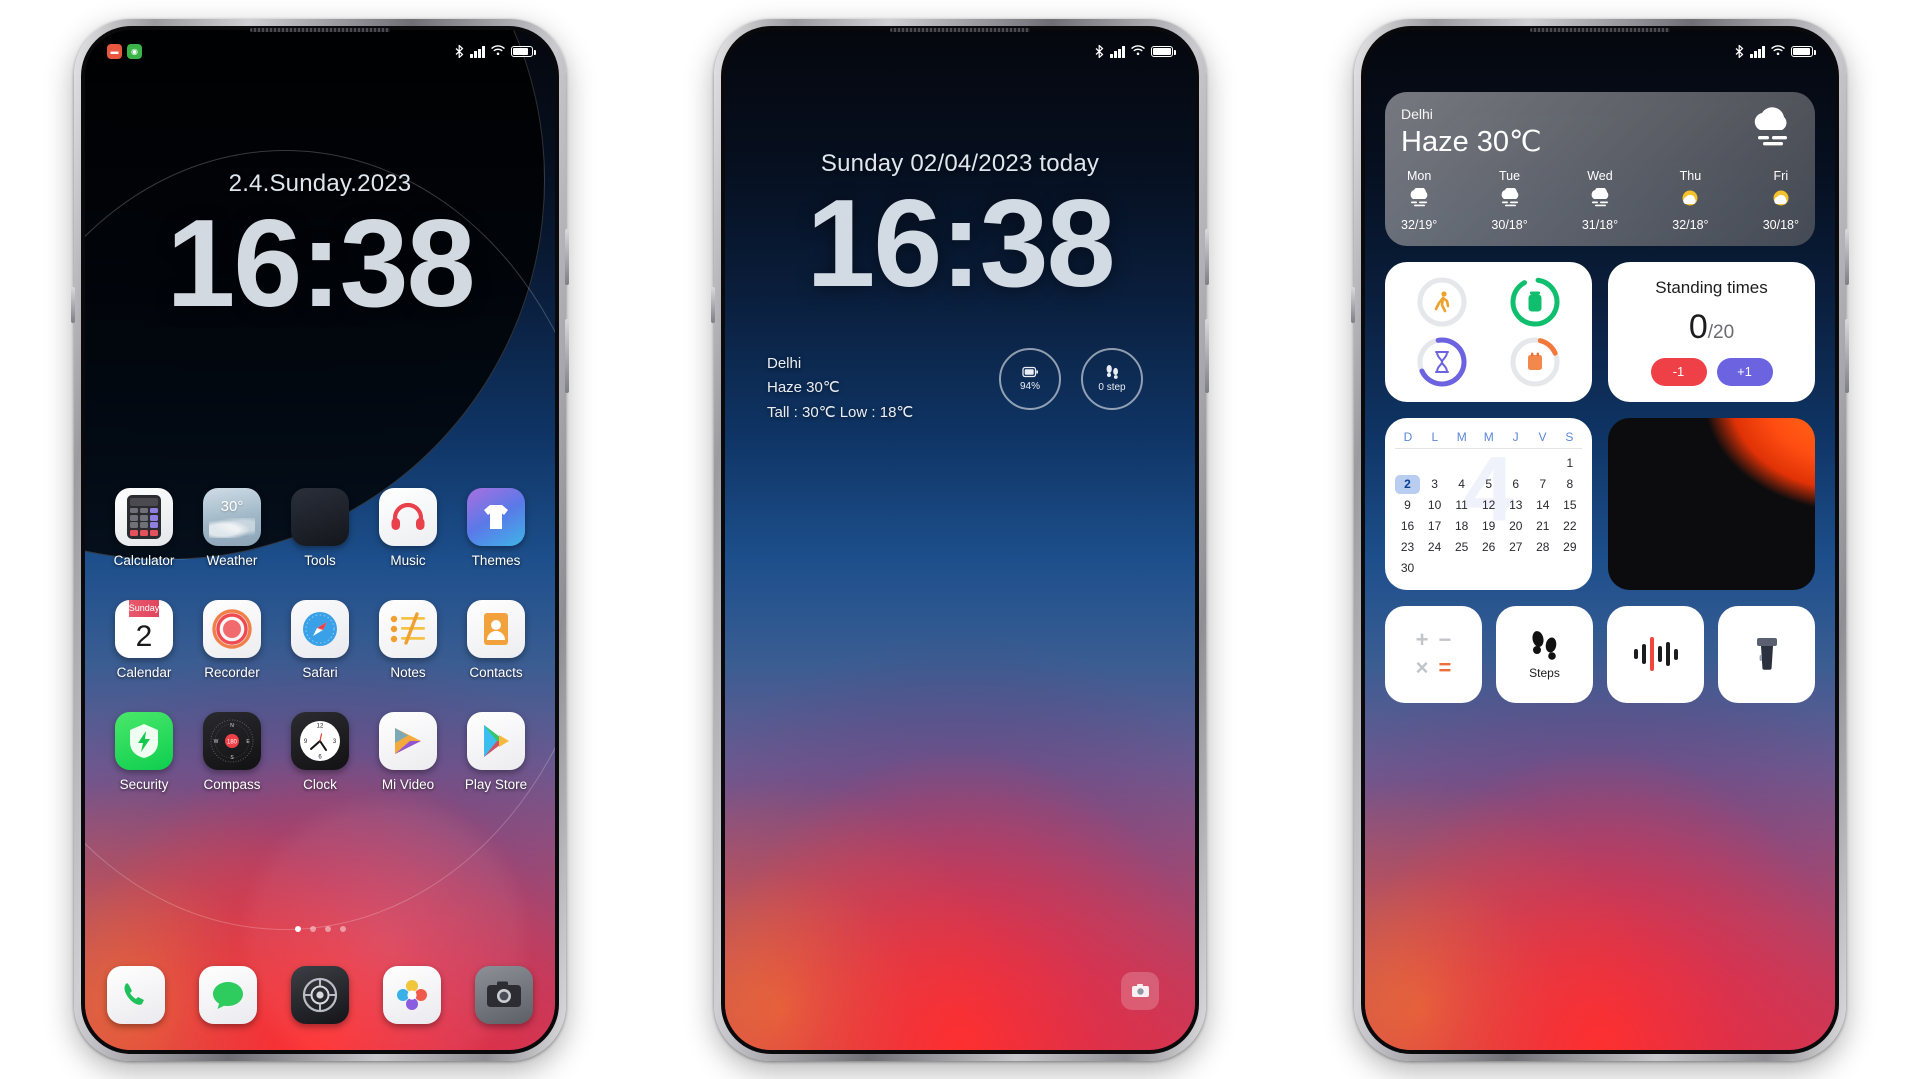  Describe the element at coordinates (1461, 526) in the screenshot. I see `calendar-day: 18` at that location.